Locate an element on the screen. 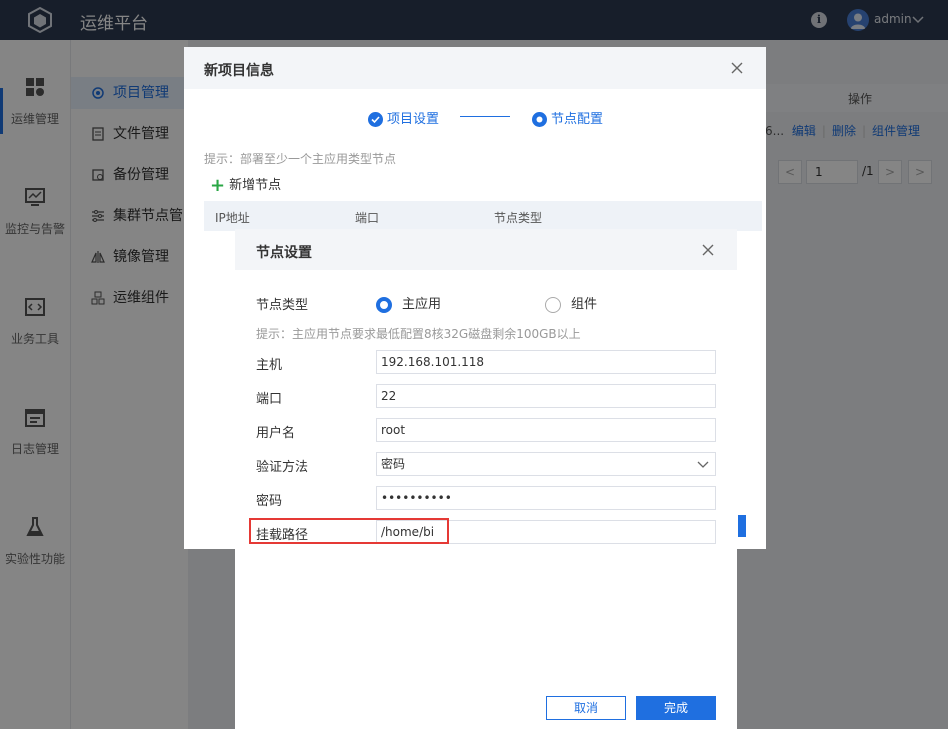 The image size is (948, 729). password-input: •••••••••• is located at coordinates (546, 498).